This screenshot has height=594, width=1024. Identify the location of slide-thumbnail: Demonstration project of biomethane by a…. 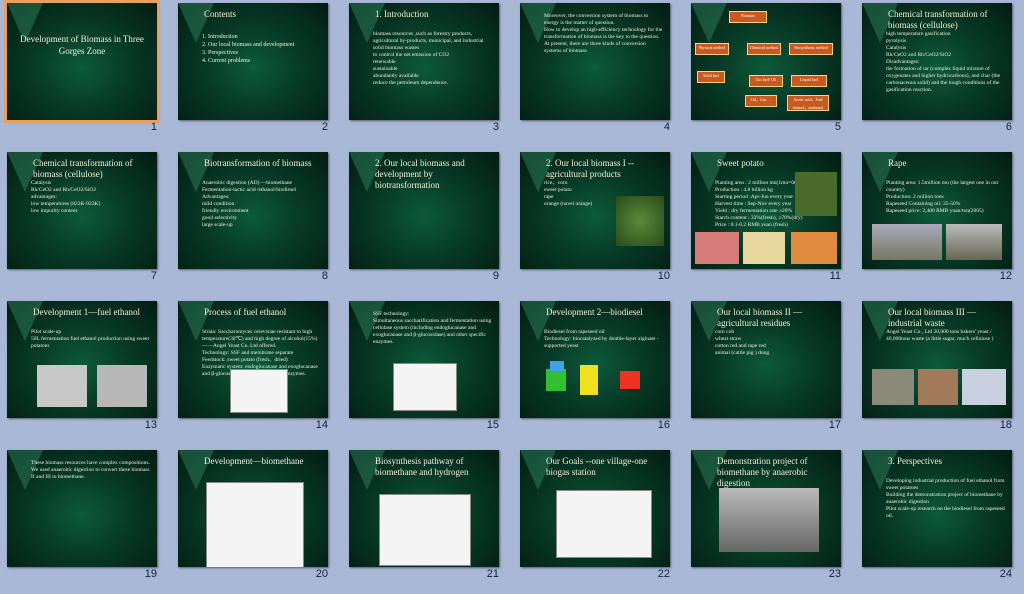
(766, 508).